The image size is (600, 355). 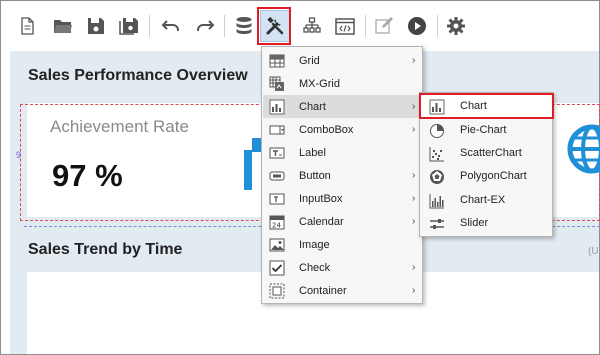 I want to click on submenu-item-scatterchart: ScatterChart, so click(x=487, y=153).